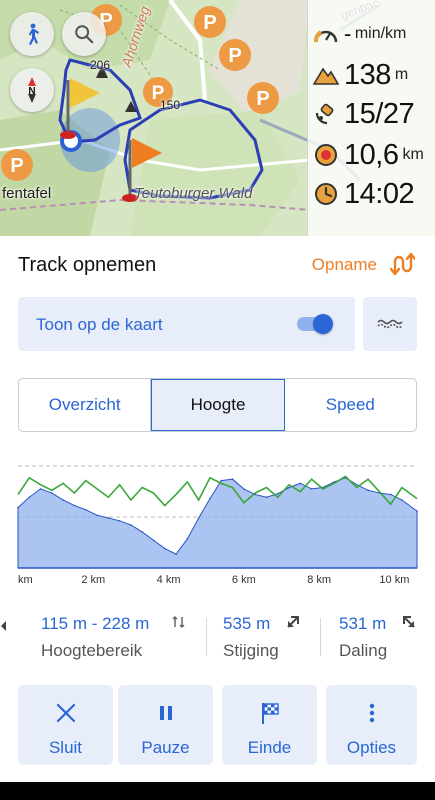 The image size is (435, 800). I want to click on stat-label: Hoogtebereik, so click(92, 650).